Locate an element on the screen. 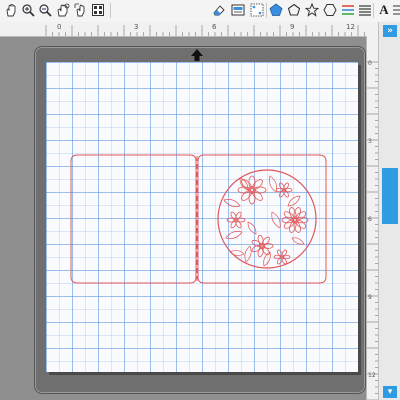 This screenshot has width=400, height=400. floral-medallion is located at coordinates (267, 219).